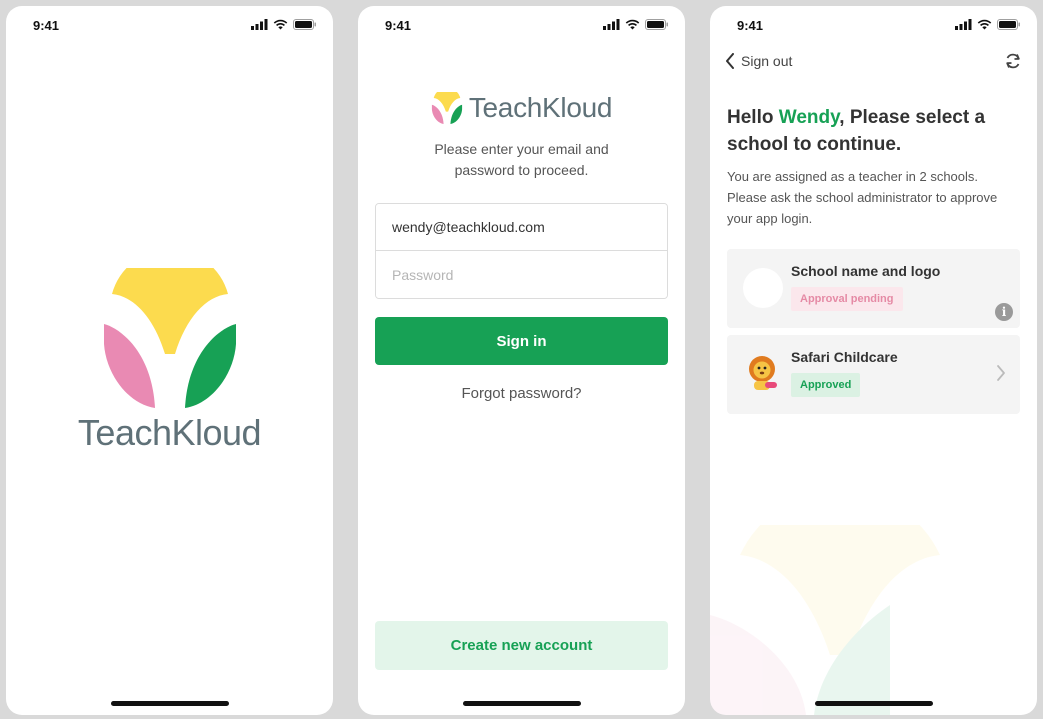 Image resolution: width=1043 pixels, height=719 pixels. Describe the element at coordinates (1001, 373) in the screenshot. I see `chevron-right-icon` at that location.